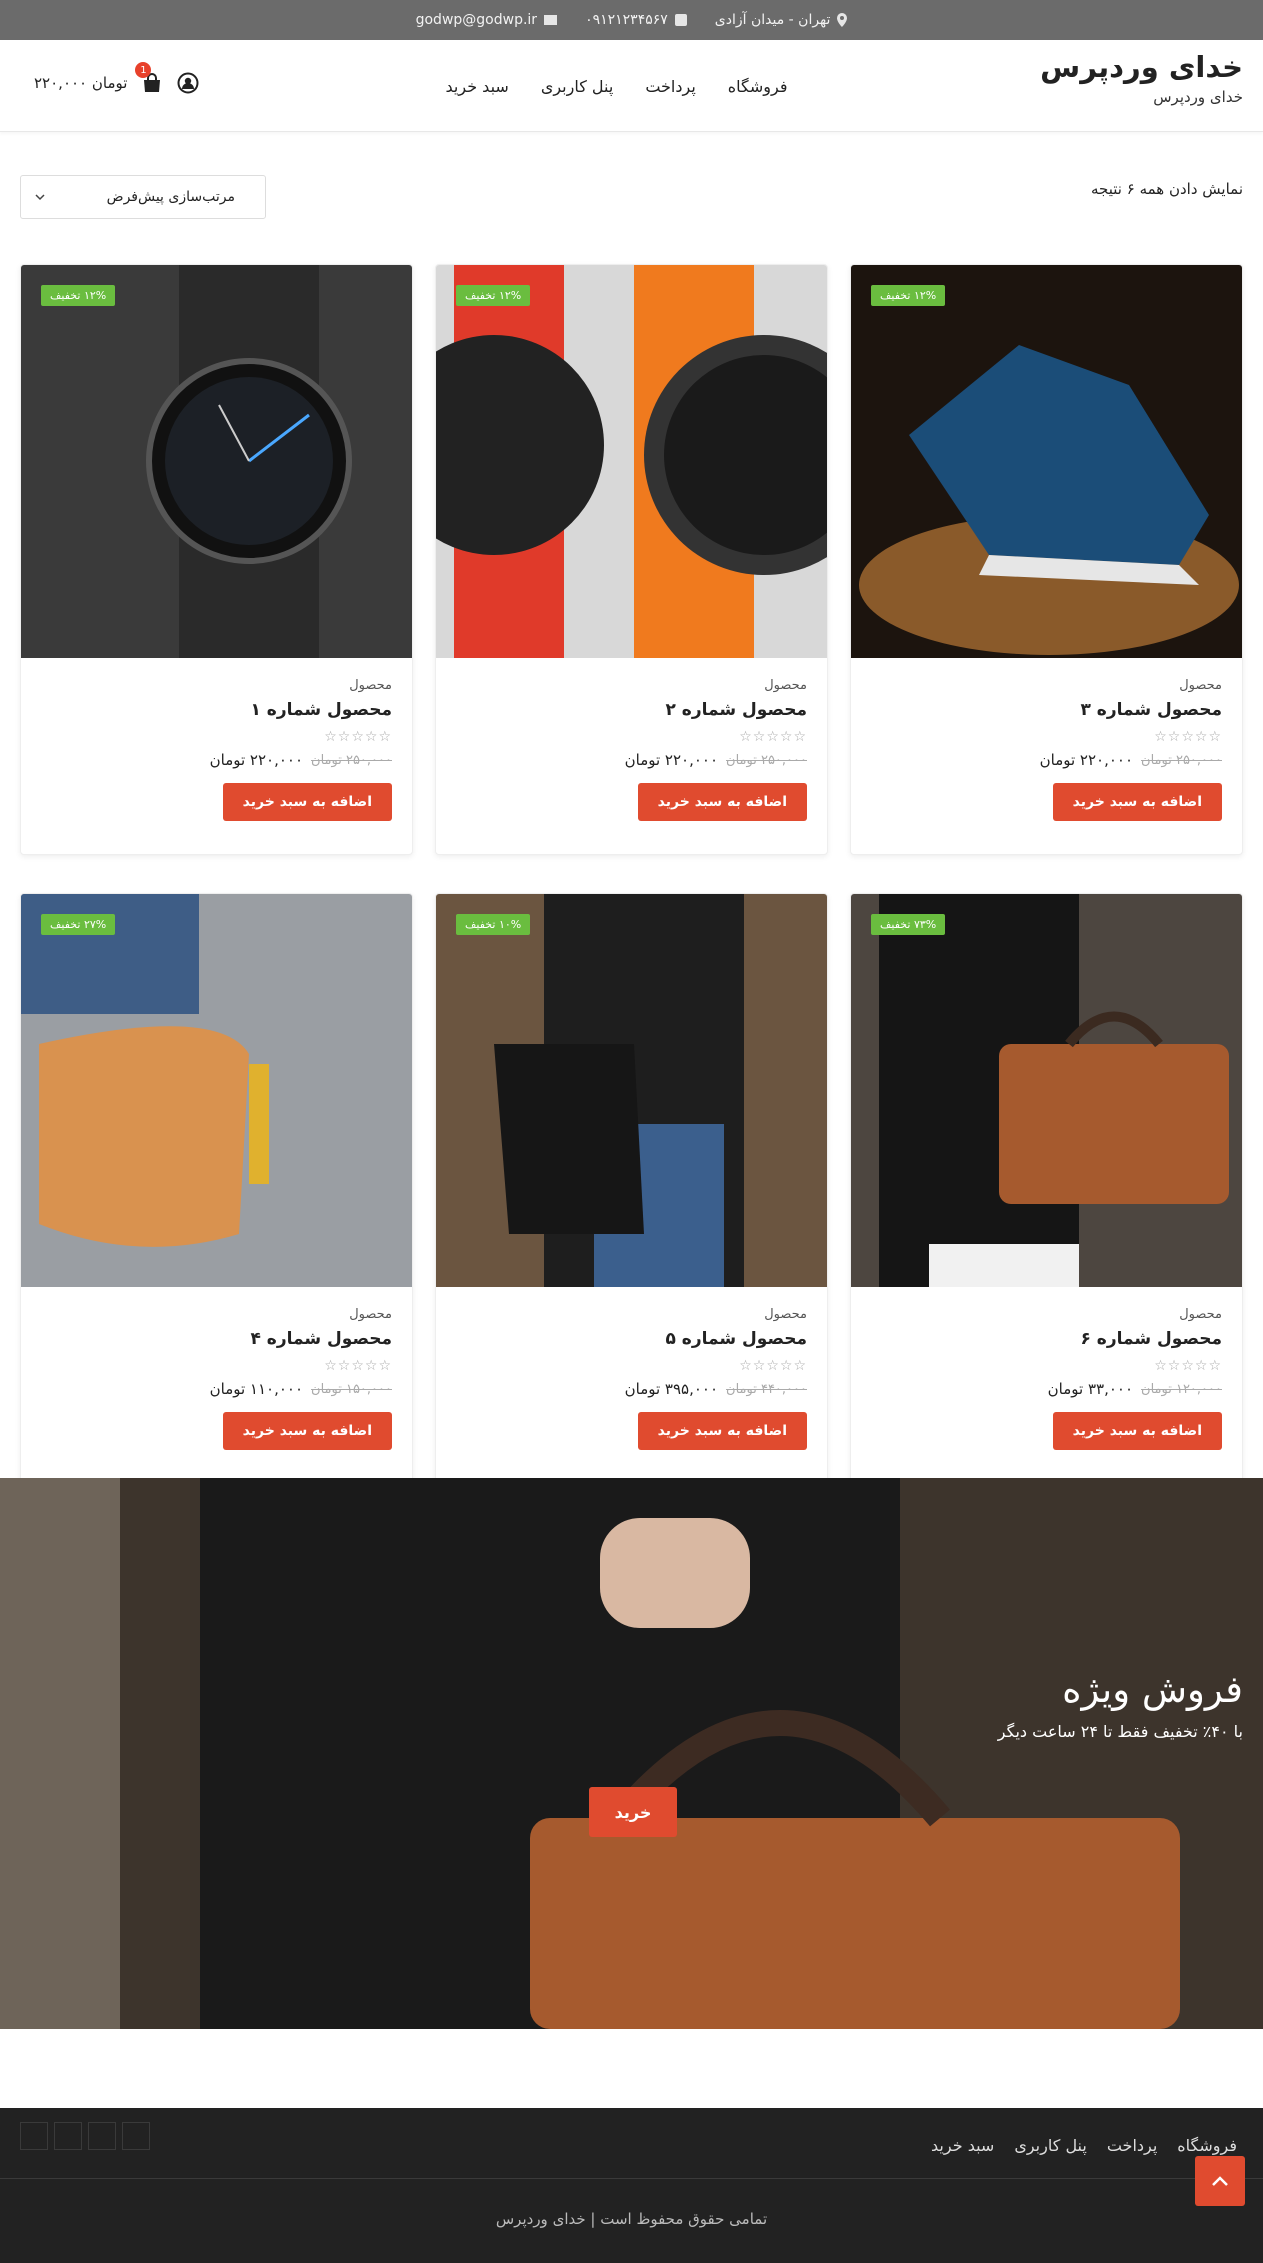 Image resolution: width=1263 pixels, height=2263 pixels. Describe the element at coordinates (551, 20) in the screenshot. I see `envelope-icon` at that location.